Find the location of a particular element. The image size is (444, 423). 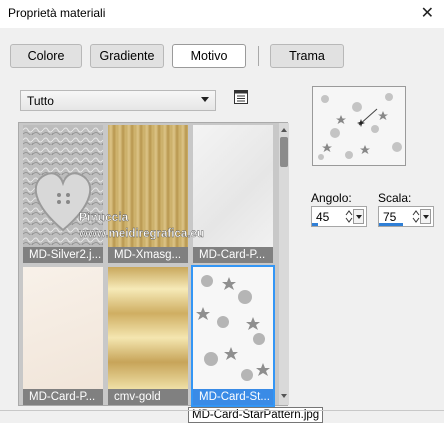

gallery-scrollbar is located at coordinates (284, 264).